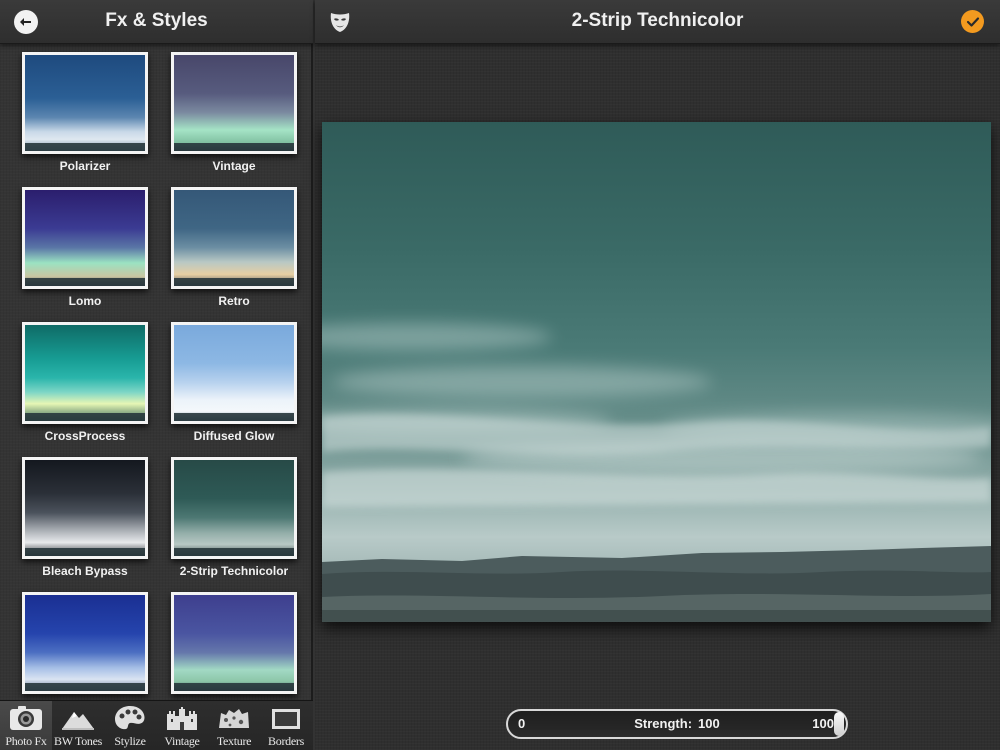 The width and height of the screenshot is (1000, 750). I want to click on effect-tile: Retro, so click(234, 247).